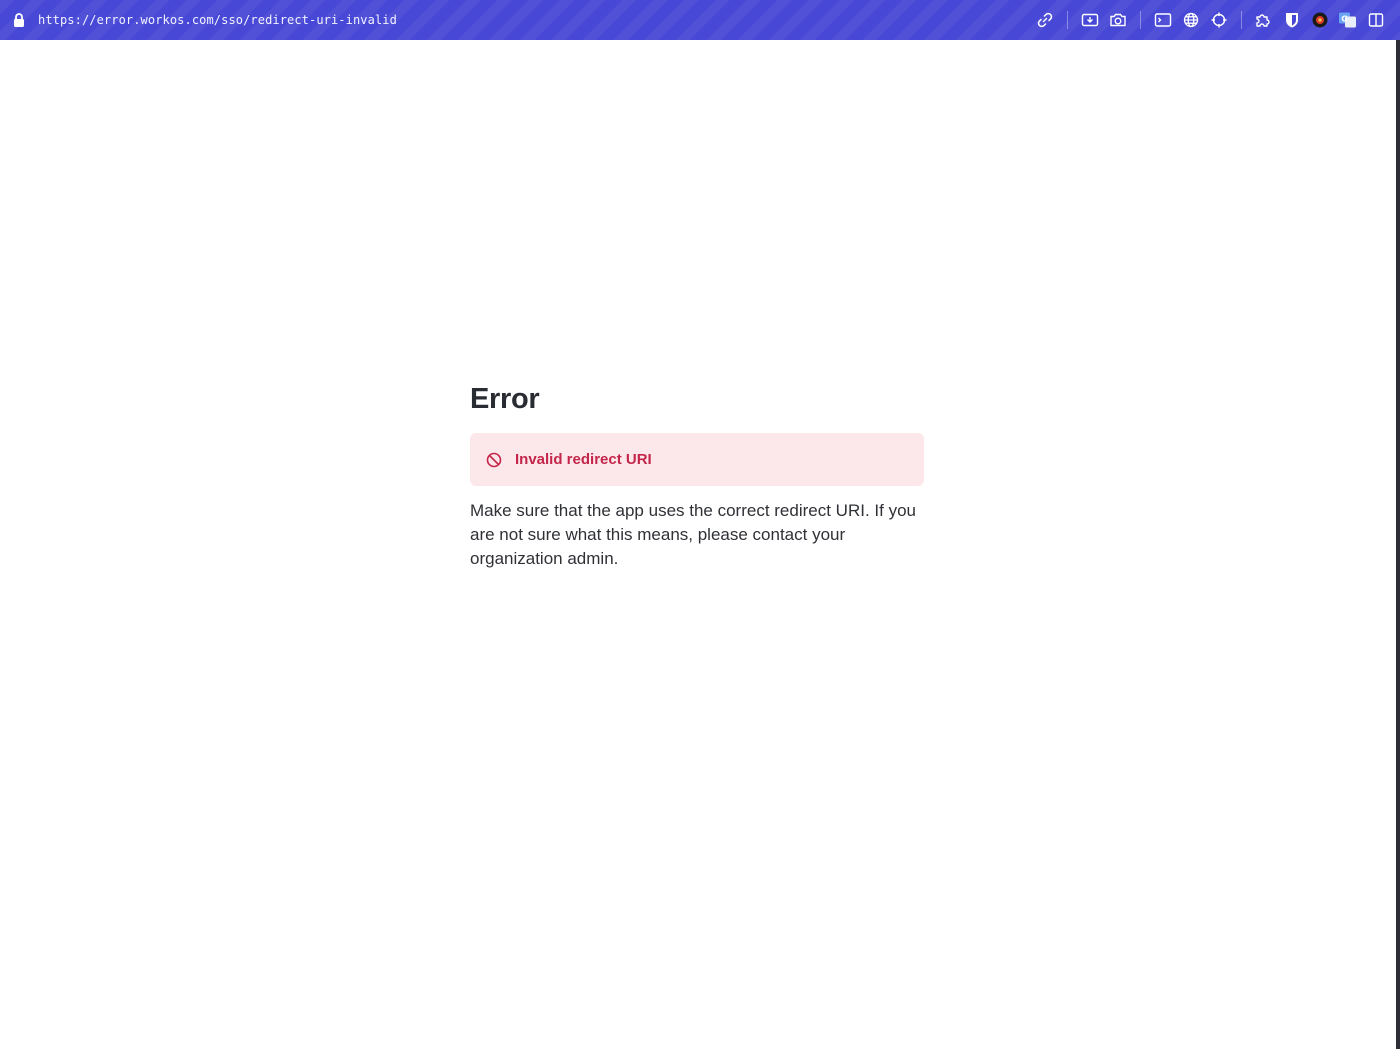 Image resolution: width=1400 pixels, height=1049 pixels. What do you see at coordinates (1163, 20) in the screenshot?
I see `terminal-icon` at bounding box center [1163, 20].